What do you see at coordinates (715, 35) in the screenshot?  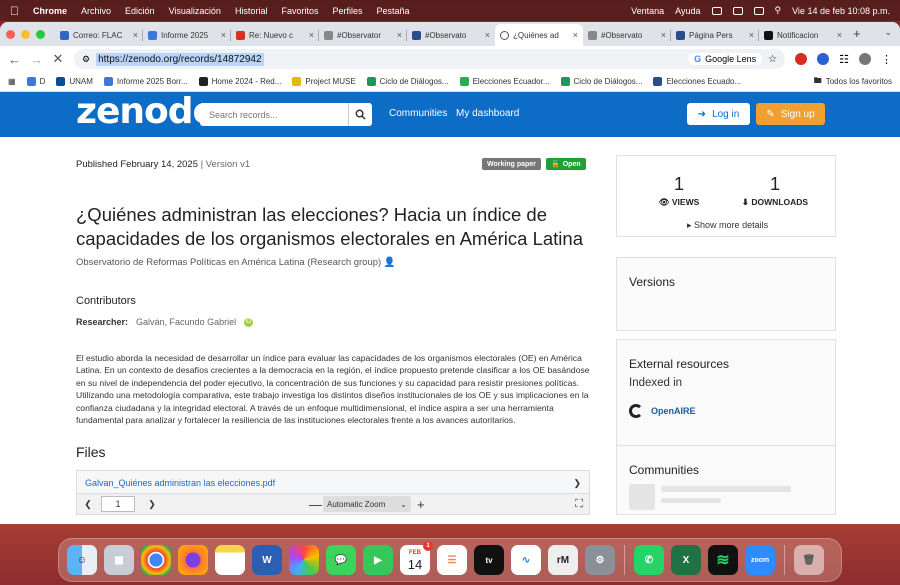 I see `tab-pagina-personal: Página Pers ×` at bounding box center [715, 35].